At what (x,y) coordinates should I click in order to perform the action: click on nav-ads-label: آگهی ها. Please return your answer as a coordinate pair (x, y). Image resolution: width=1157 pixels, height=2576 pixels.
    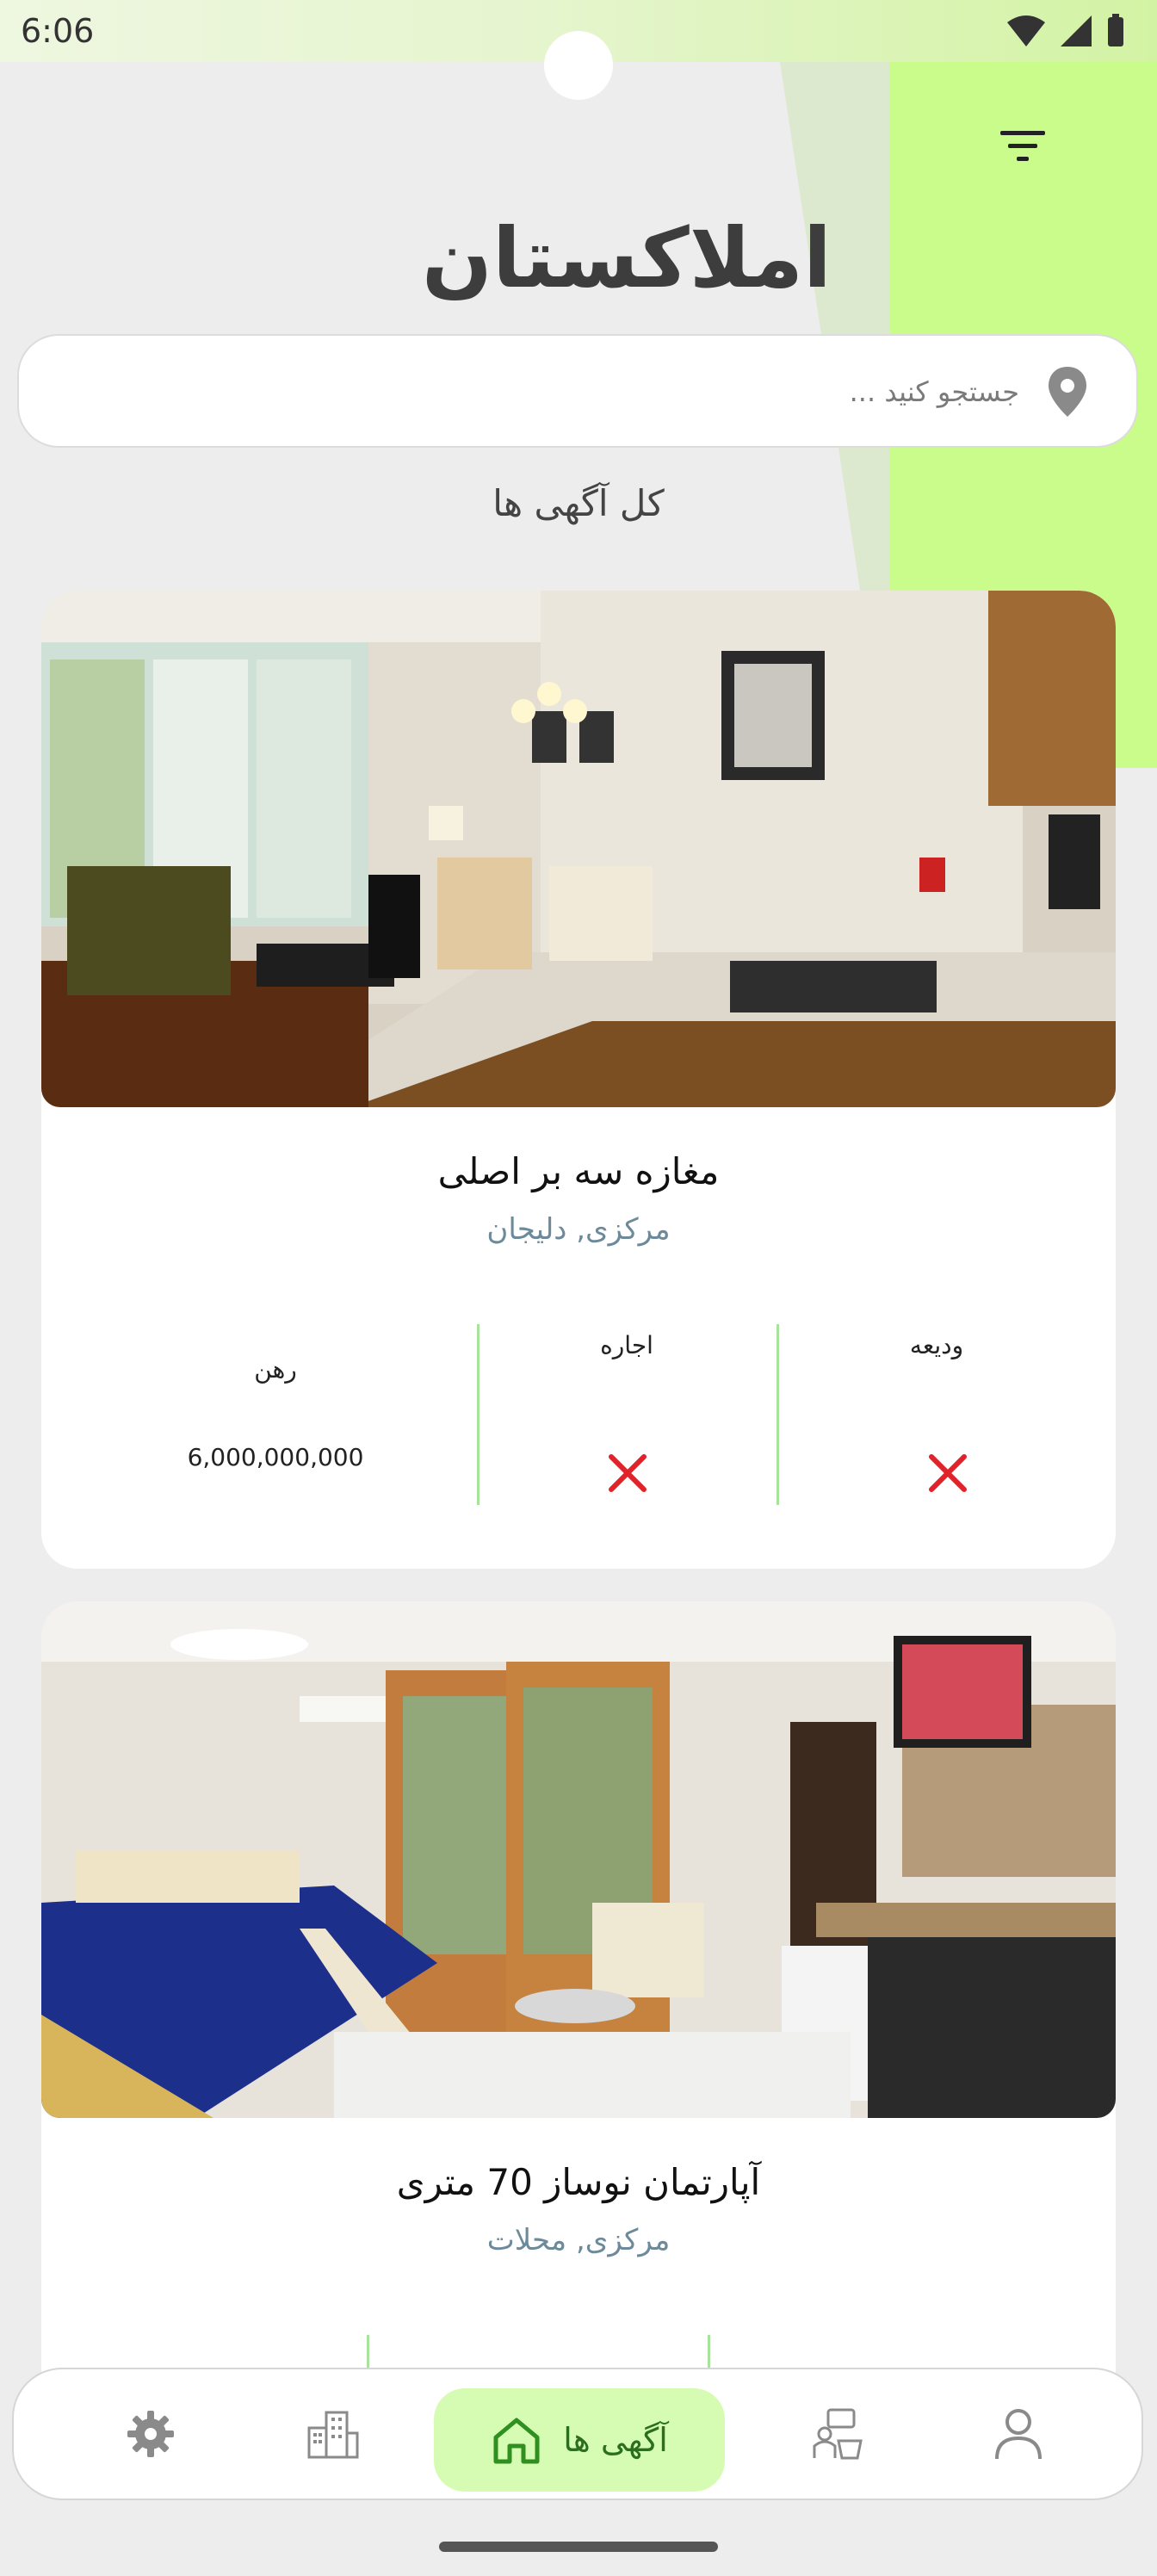
    Looking at the image, I should click on (616, 2440).